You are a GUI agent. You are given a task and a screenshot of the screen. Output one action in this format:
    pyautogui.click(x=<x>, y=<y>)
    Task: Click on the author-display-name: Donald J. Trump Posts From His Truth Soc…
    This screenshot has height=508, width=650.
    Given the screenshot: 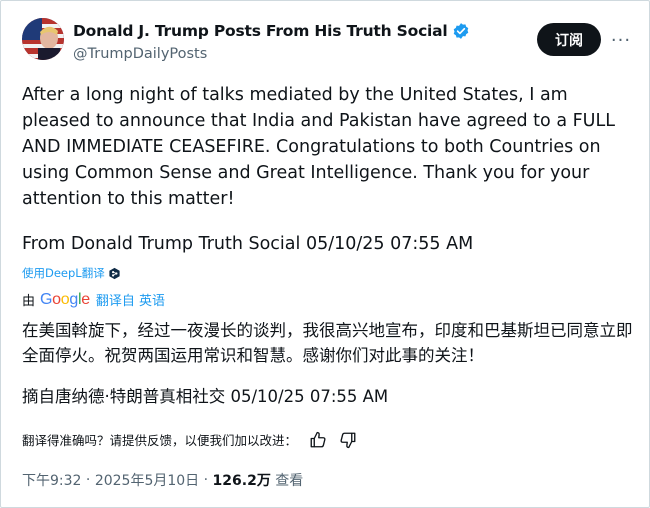 What is the action you would take?
    pyautogui.click(x=260, y=31)
    